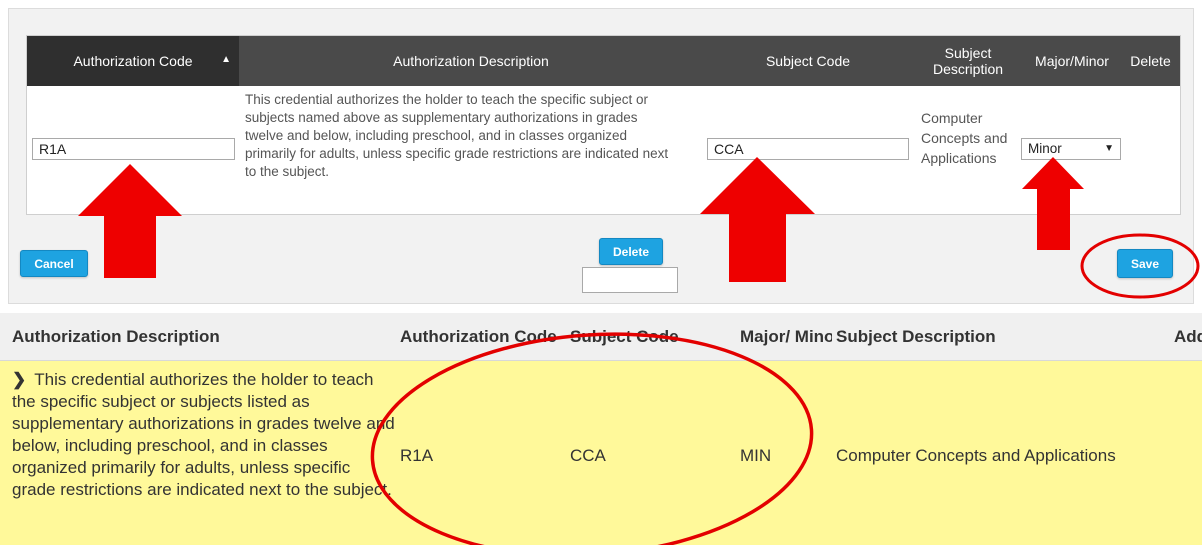 This screenshot has width=1202, height=545. I want to click on header-authorization-description: Authorization Description, so click(471, 61).